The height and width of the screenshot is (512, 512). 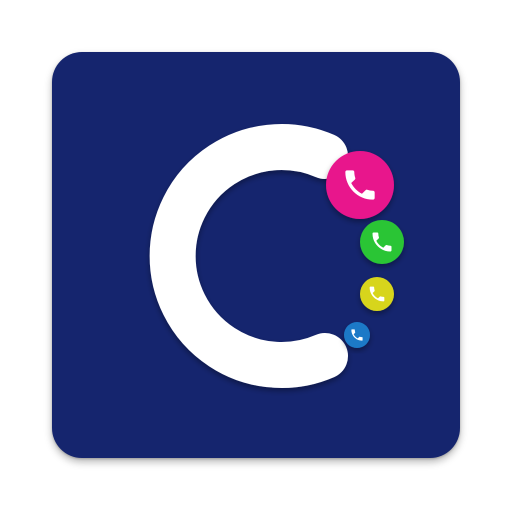 I want to click on yellow-phone-bubble-circle, so click(x=377, y=294).